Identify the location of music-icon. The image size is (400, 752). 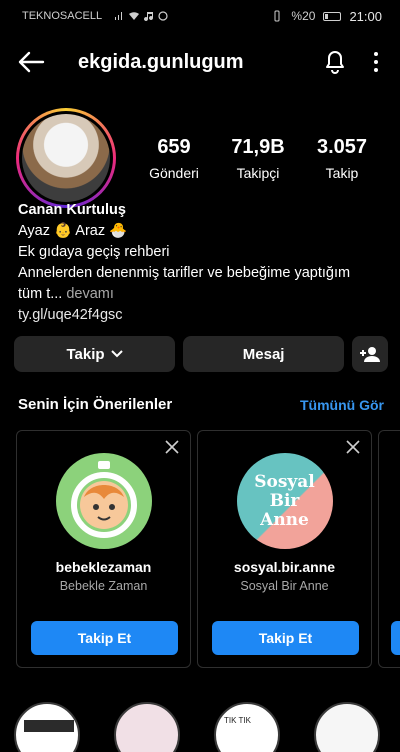
(149, 16).